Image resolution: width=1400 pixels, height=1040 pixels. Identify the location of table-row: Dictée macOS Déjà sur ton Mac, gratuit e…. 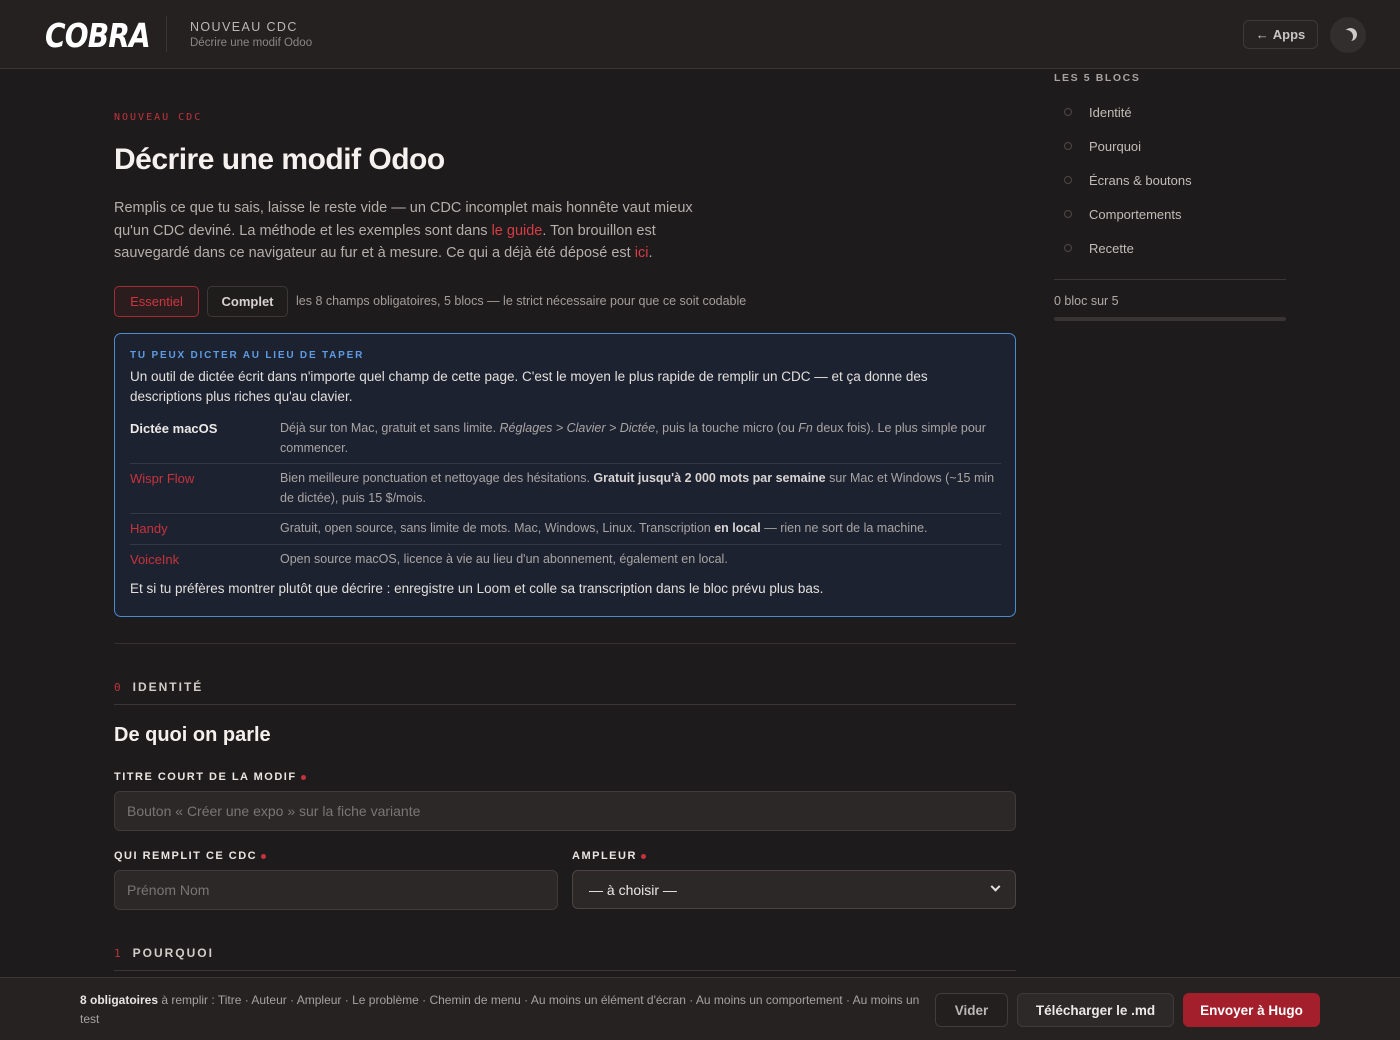
(565, 439).